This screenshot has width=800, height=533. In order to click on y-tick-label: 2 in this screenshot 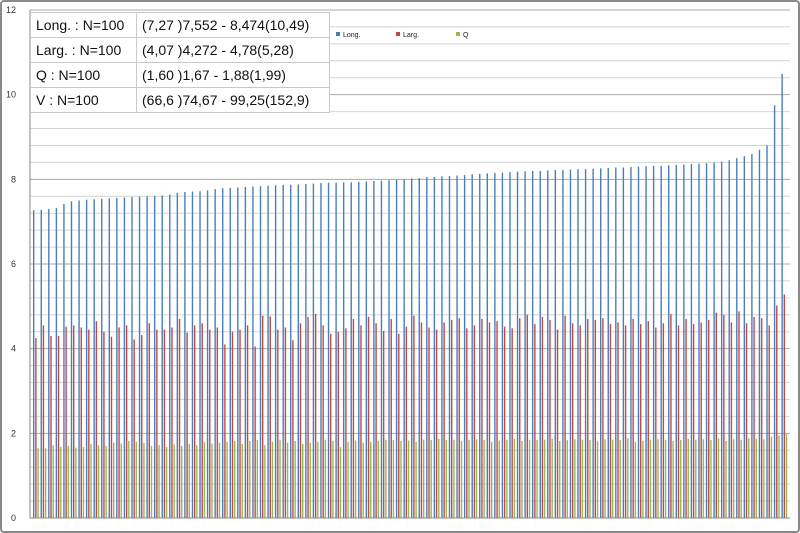, I will do `click(13, 433)`.